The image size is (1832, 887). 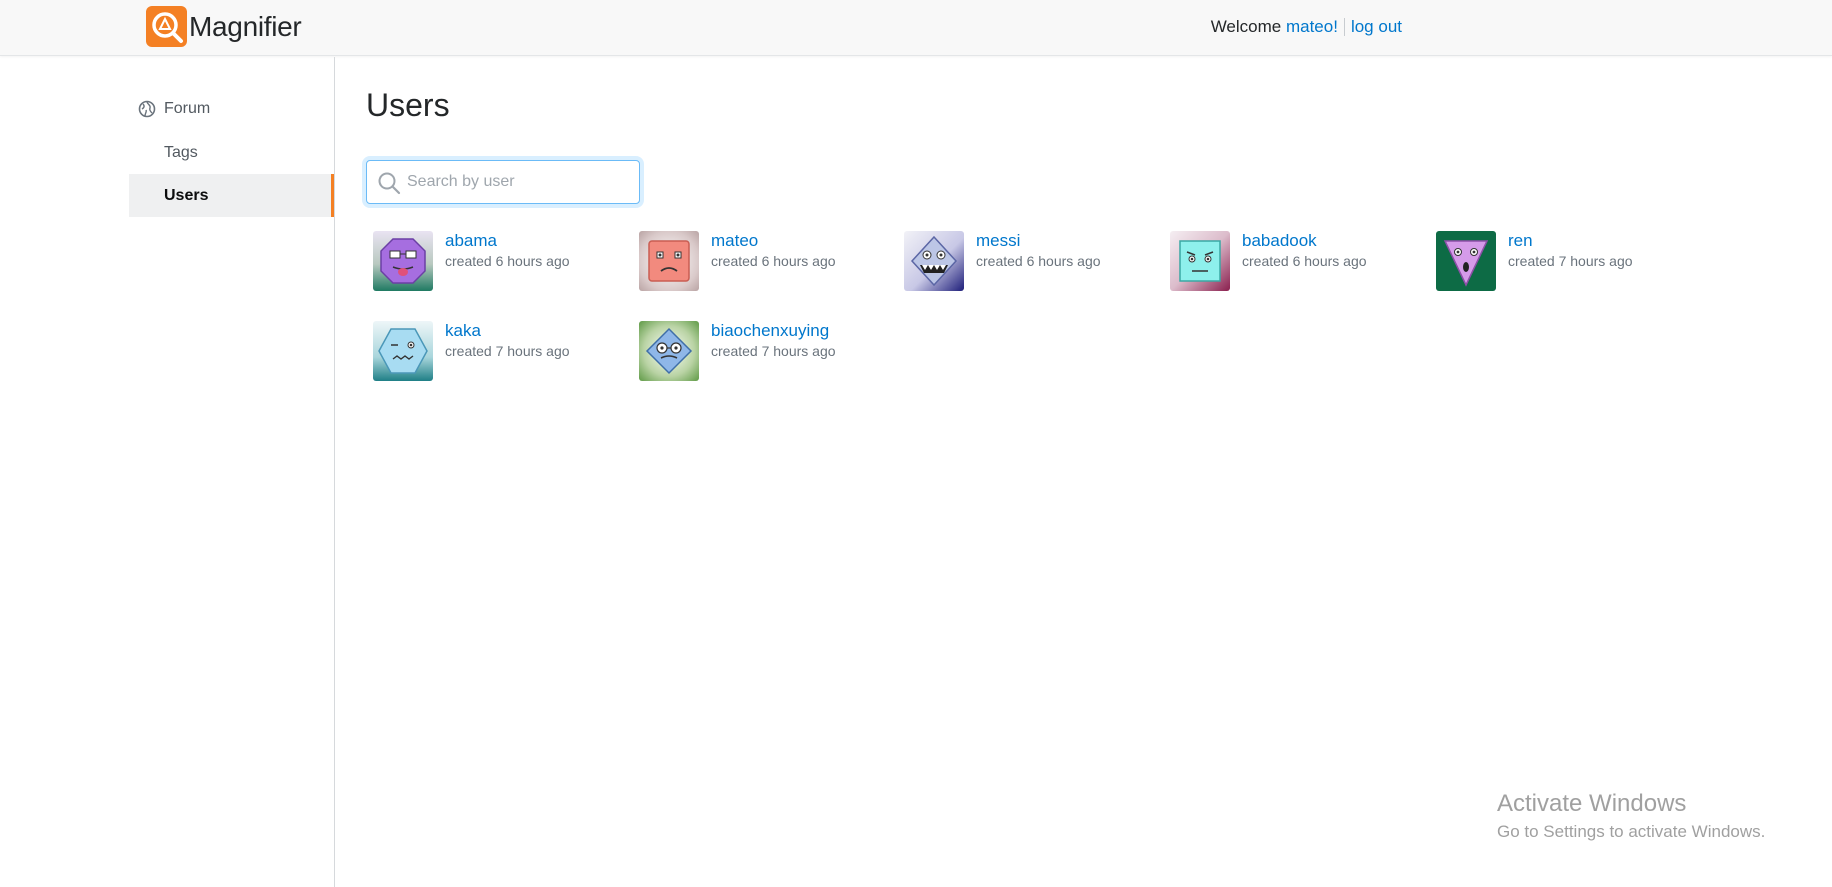 I want to click on user-card: ren created 7 hours ago, so click(x=1559, y=263).